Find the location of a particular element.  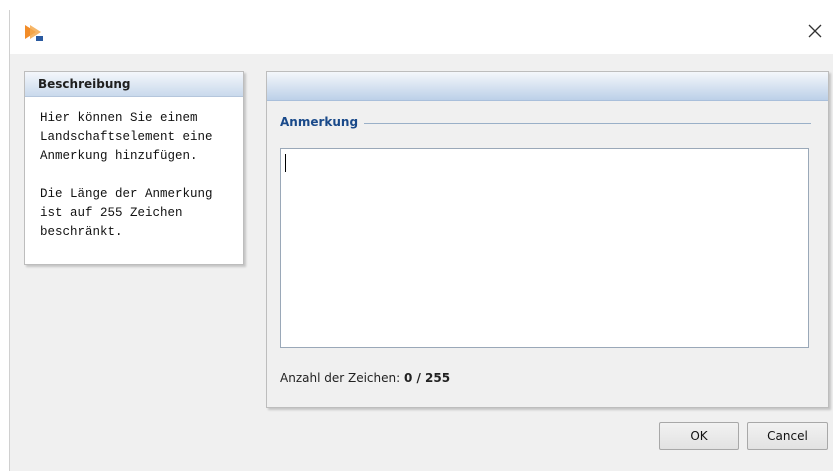

annotation-section-title: Anmerkung is located at coordinates (322, 122).